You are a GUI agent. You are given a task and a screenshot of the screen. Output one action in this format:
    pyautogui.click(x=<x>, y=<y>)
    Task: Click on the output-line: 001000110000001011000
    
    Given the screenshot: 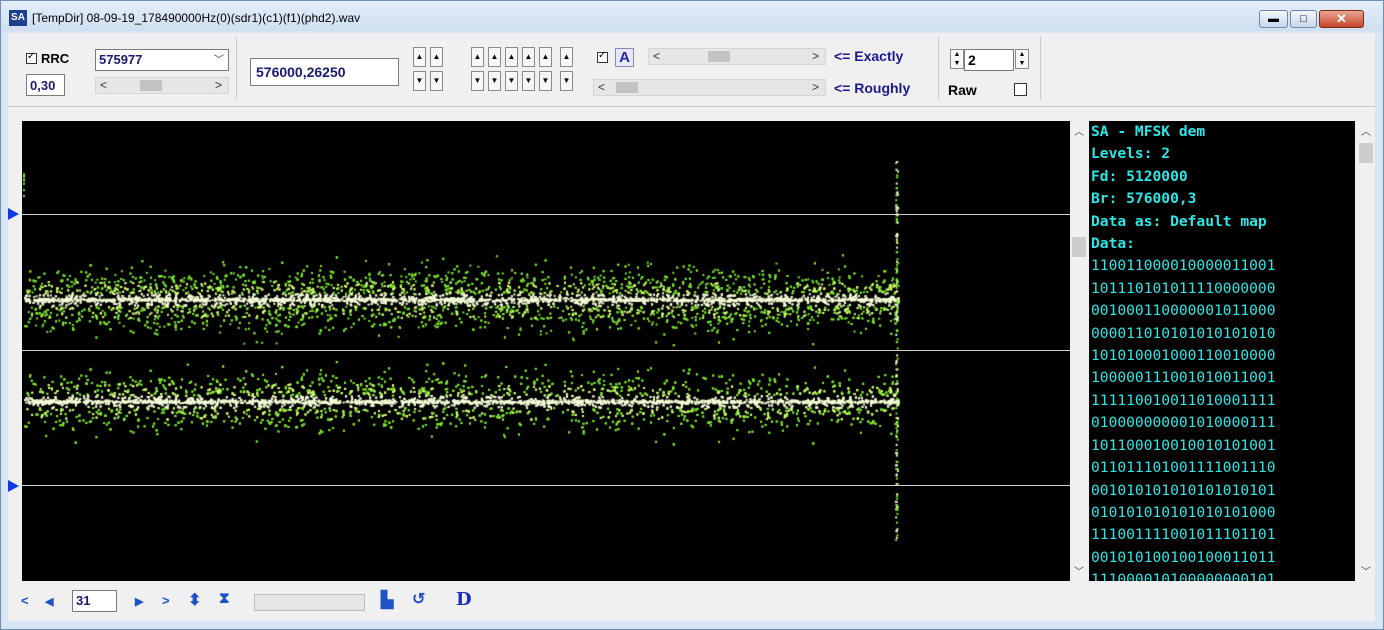 What is the action you would take?
    pyautogui.click(x=1183, y=311)
    